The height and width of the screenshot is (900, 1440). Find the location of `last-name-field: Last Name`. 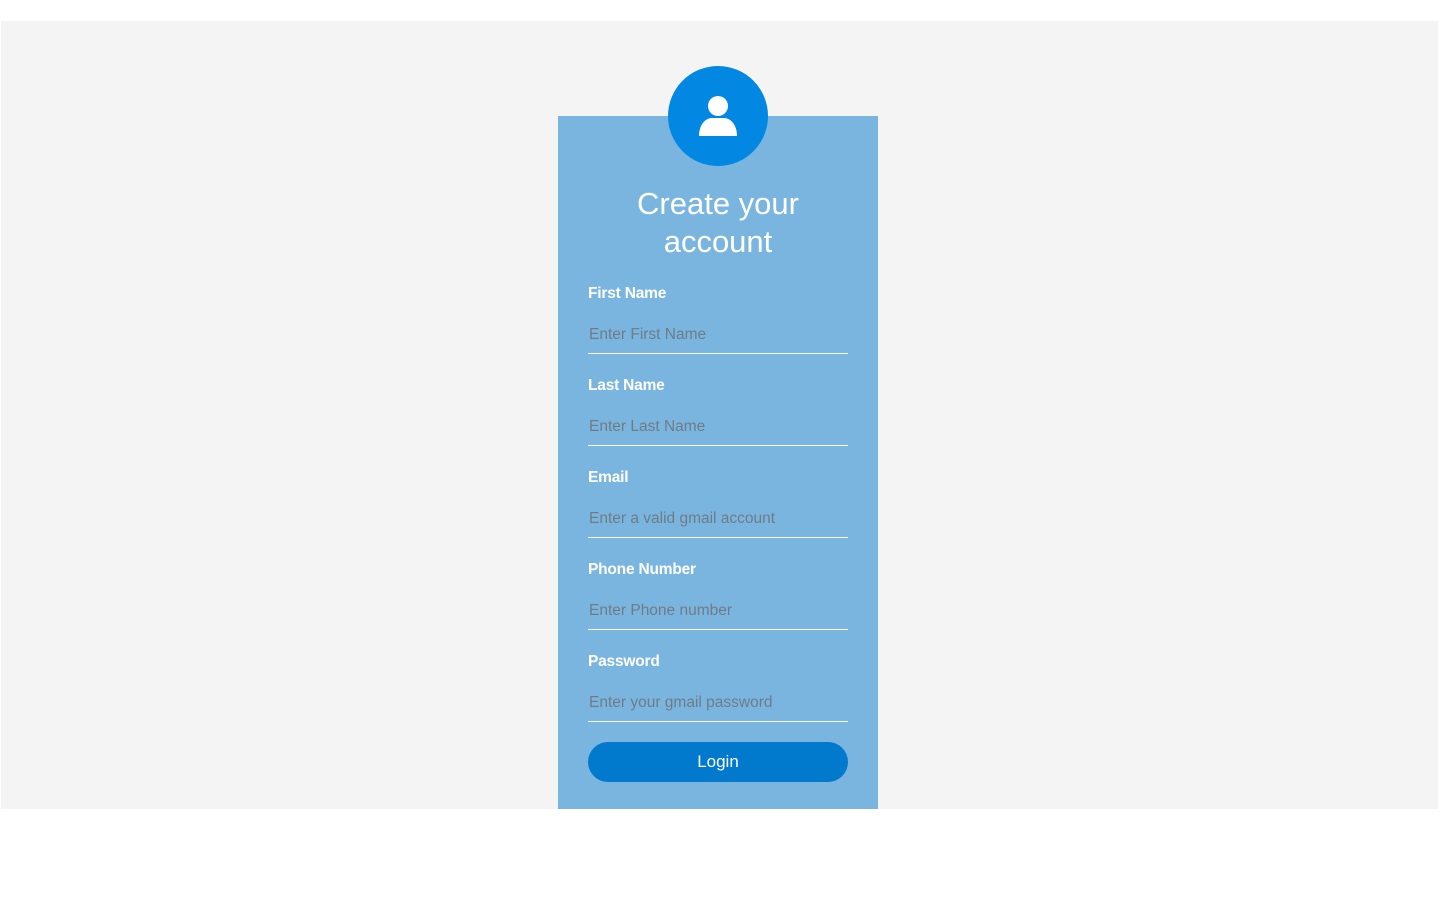

last-name-field: Last Name is located at coordinates (718, 411).